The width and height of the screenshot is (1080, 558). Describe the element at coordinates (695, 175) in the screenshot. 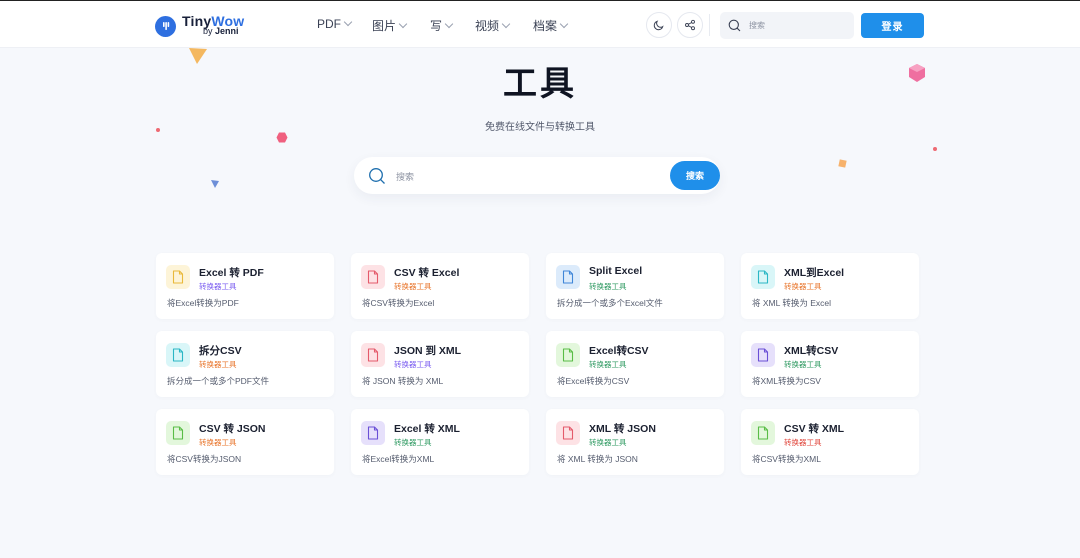

I see `search-button: 搜索` at that location.